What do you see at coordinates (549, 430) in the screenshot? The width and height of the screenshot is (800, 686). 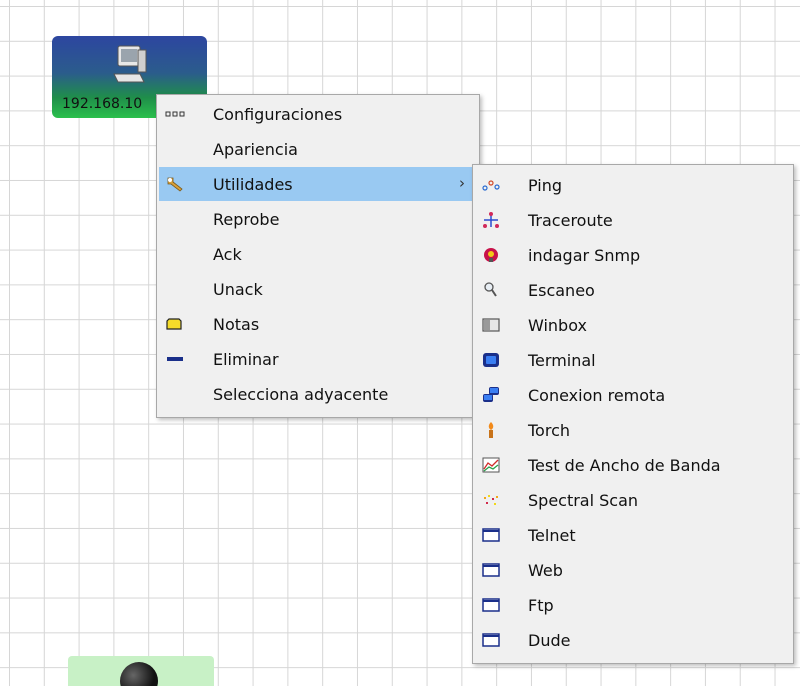 I see `submenu-item-label: Torch` at bounding box center [549, 430].